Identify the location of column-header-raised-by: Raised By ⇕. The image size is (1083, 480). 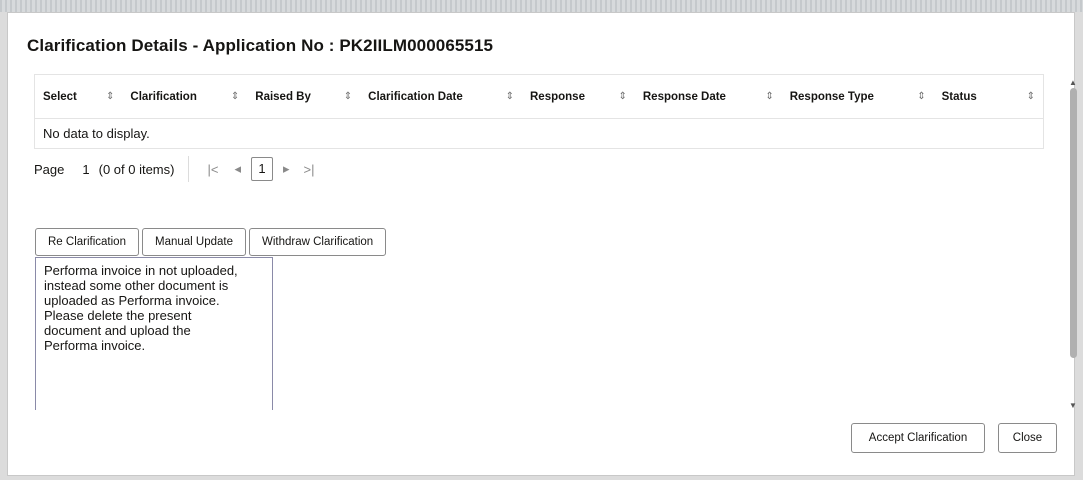
(304, 96).